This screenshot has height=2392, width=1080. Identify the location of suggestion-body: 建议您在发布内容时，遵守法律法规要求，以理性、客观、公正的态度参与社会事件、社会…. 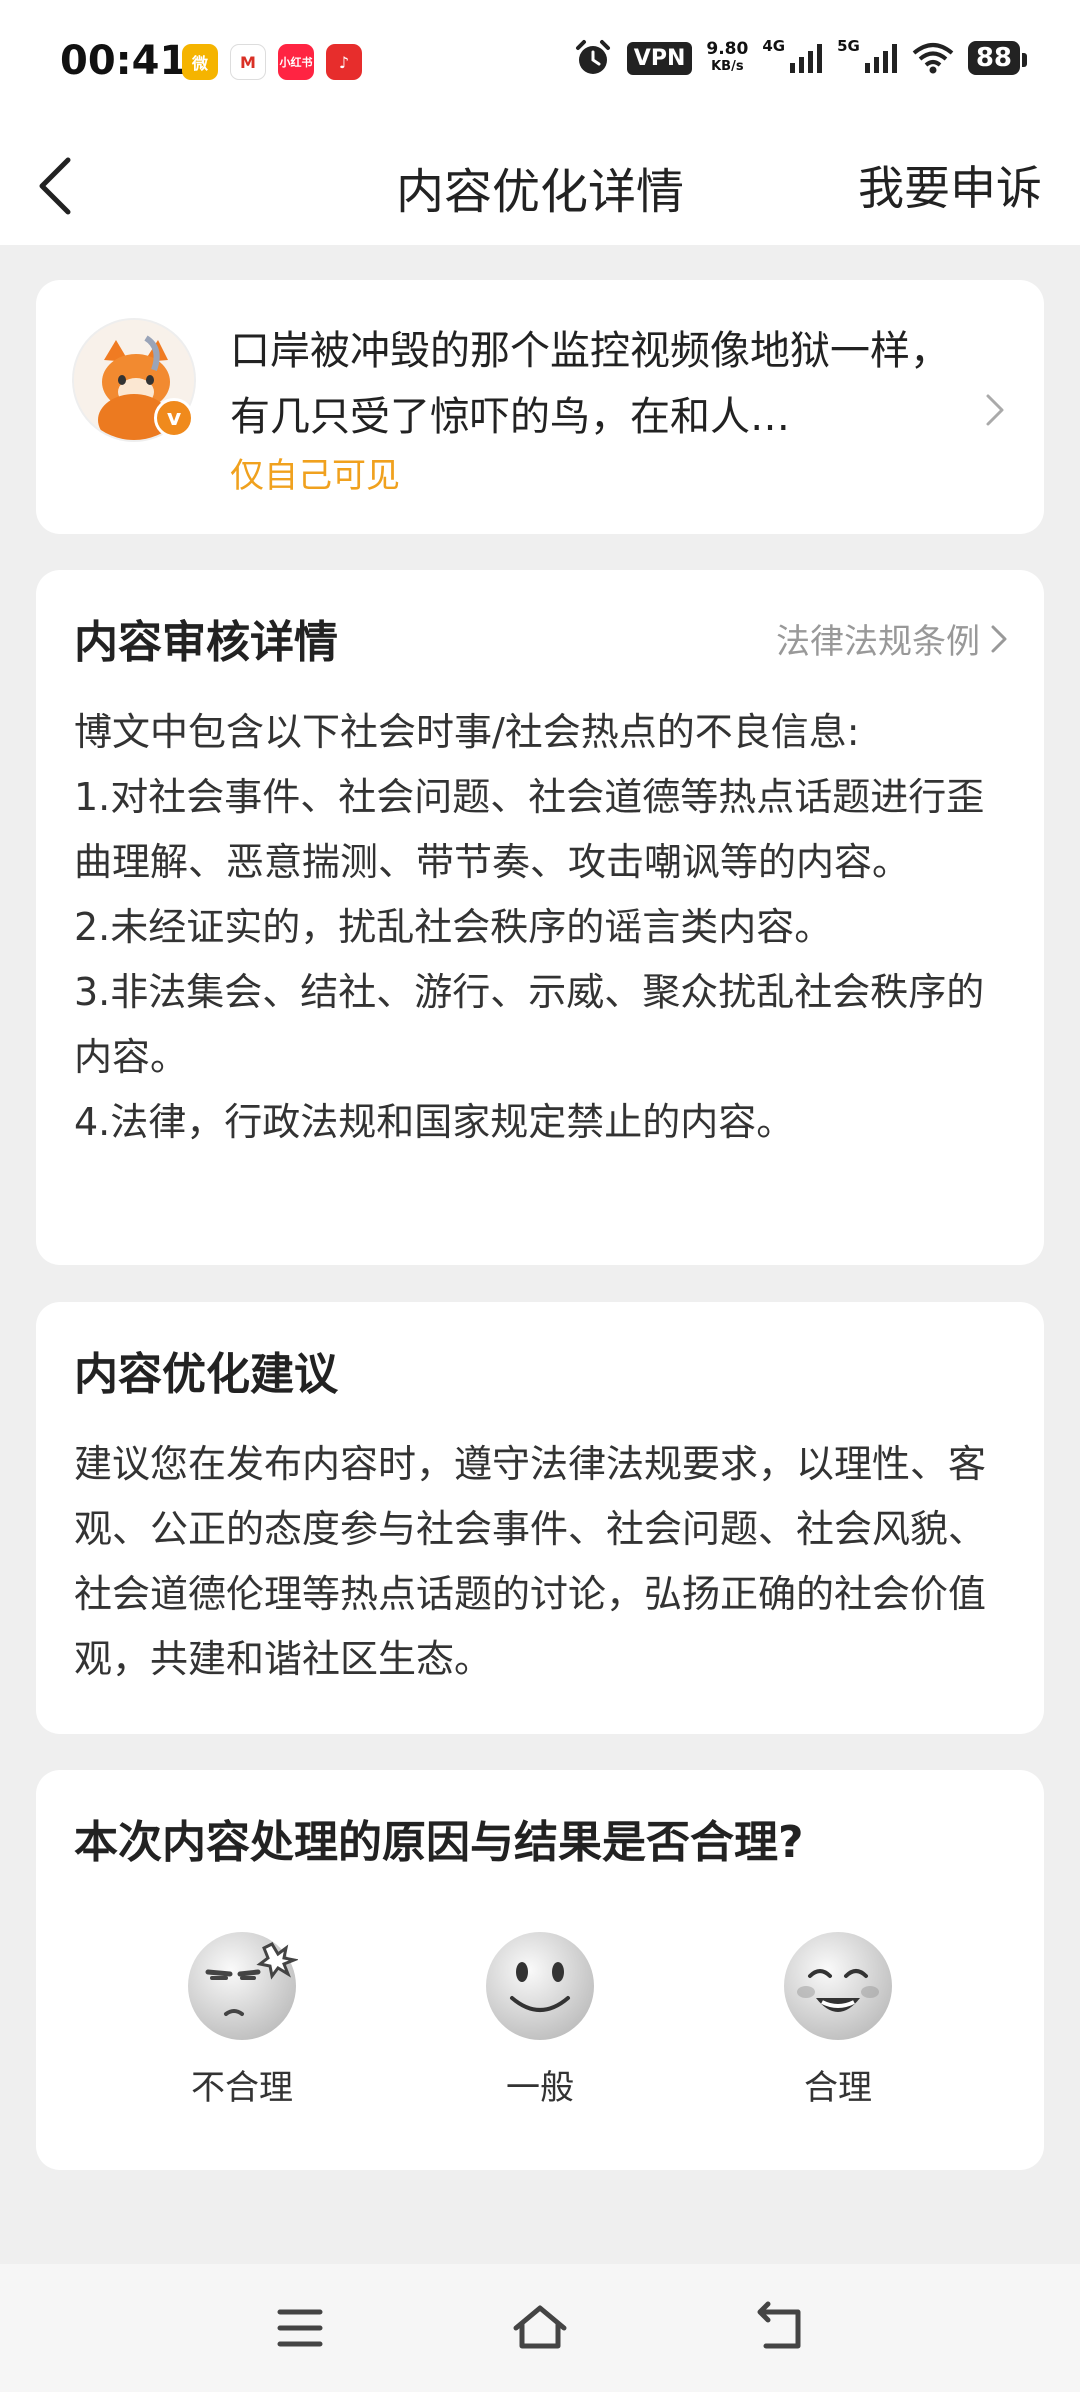
(530, 1561).